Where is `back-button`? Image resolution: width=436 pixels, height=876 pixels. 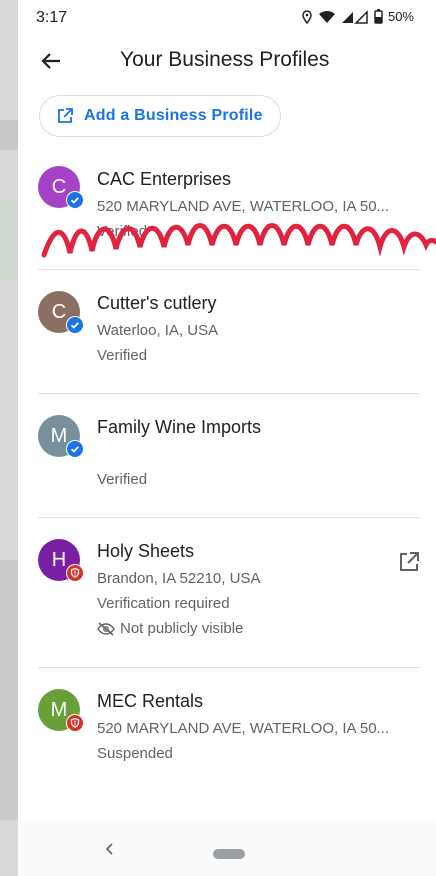 back-button is located at coordinates (51, 61).